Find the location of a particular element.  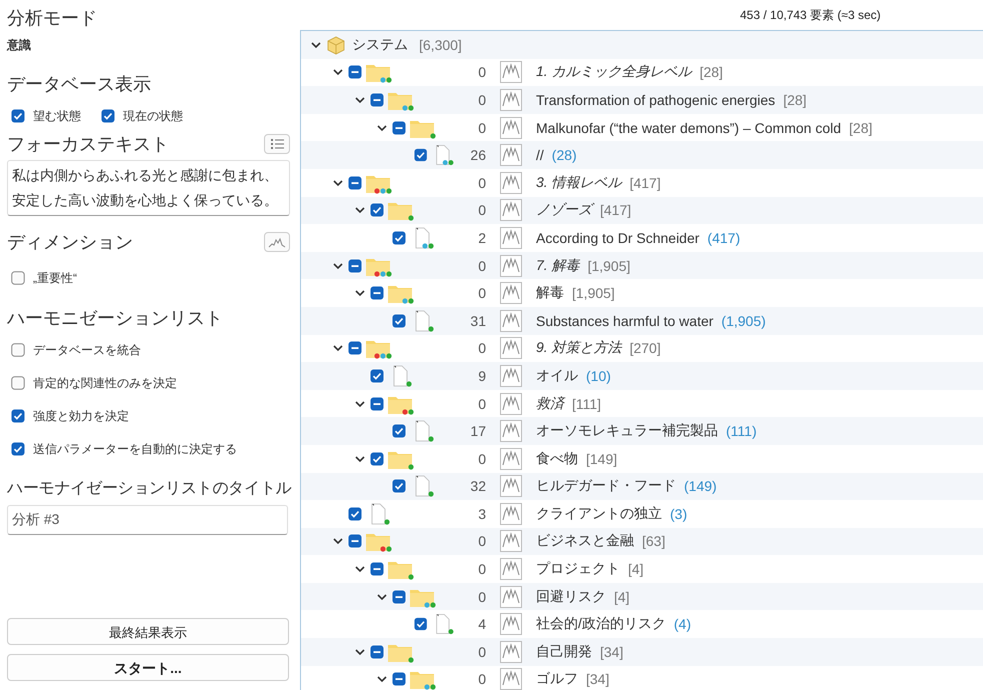

node-label: 3. 情報レベル is located at coordinates (579, 183).